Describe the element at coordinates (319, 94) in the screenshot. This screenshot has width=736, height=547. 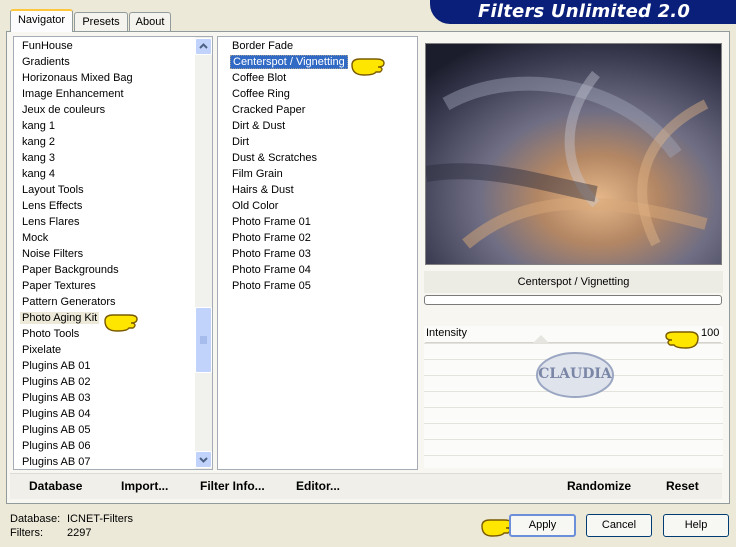
I see `filter-item: Coffee Ring` at that location.